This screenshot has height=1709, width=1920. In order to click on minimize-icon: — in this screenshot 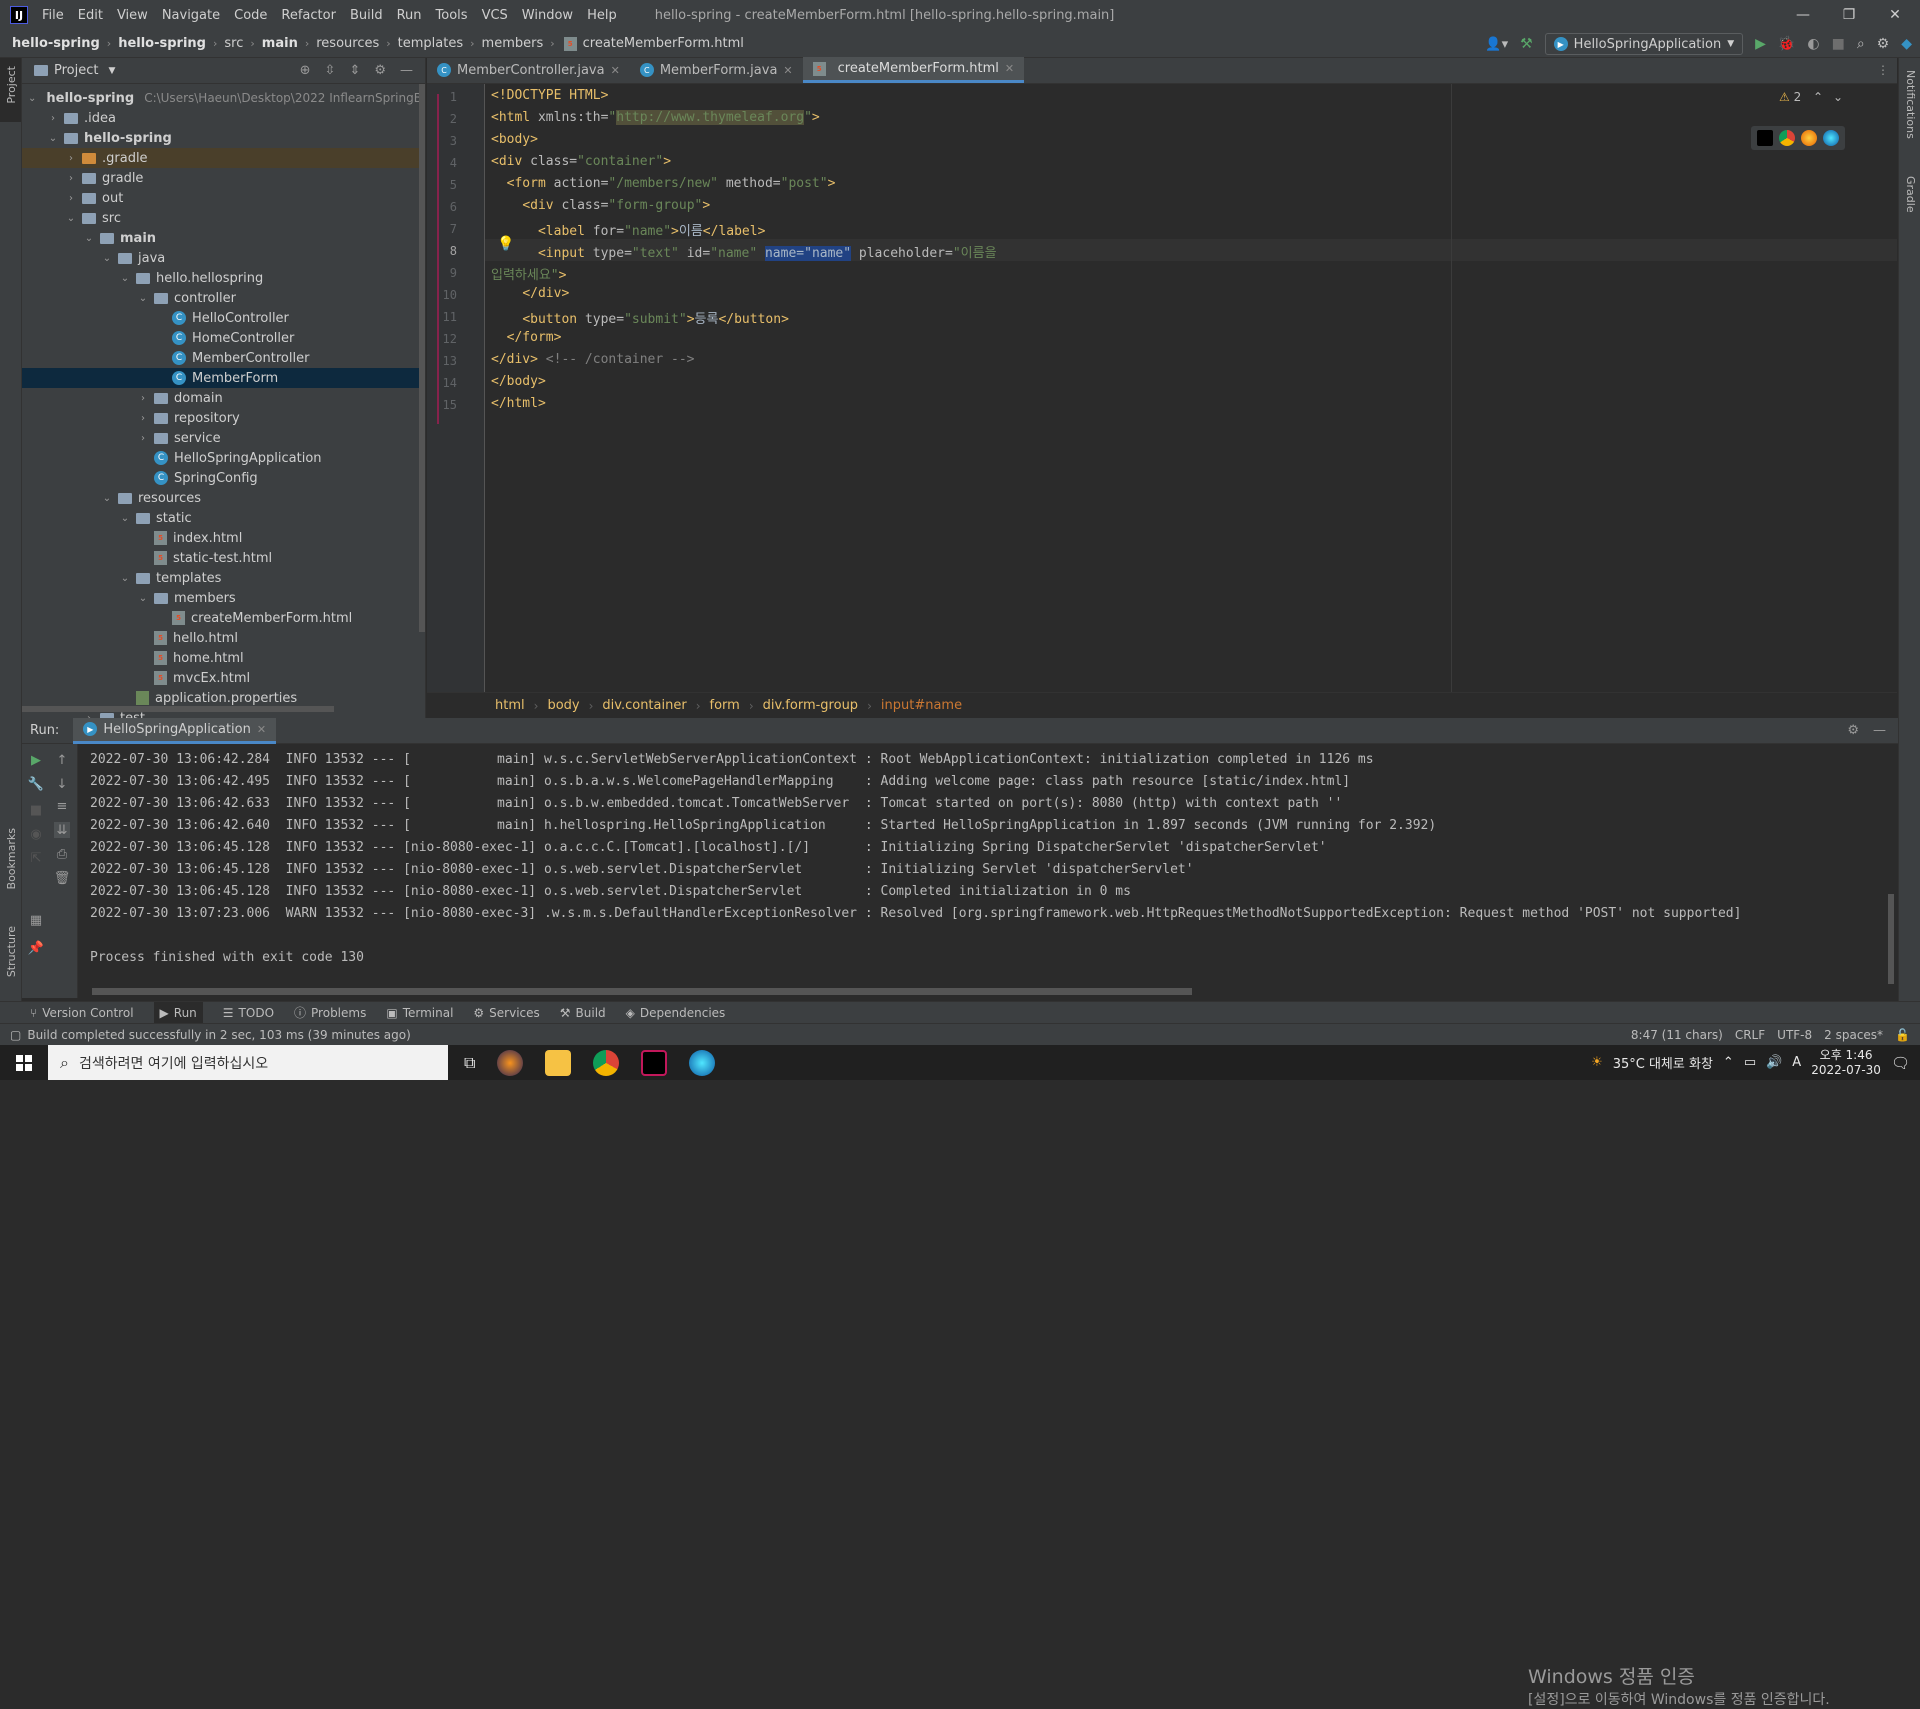, I will do `click(1803, 15)`.